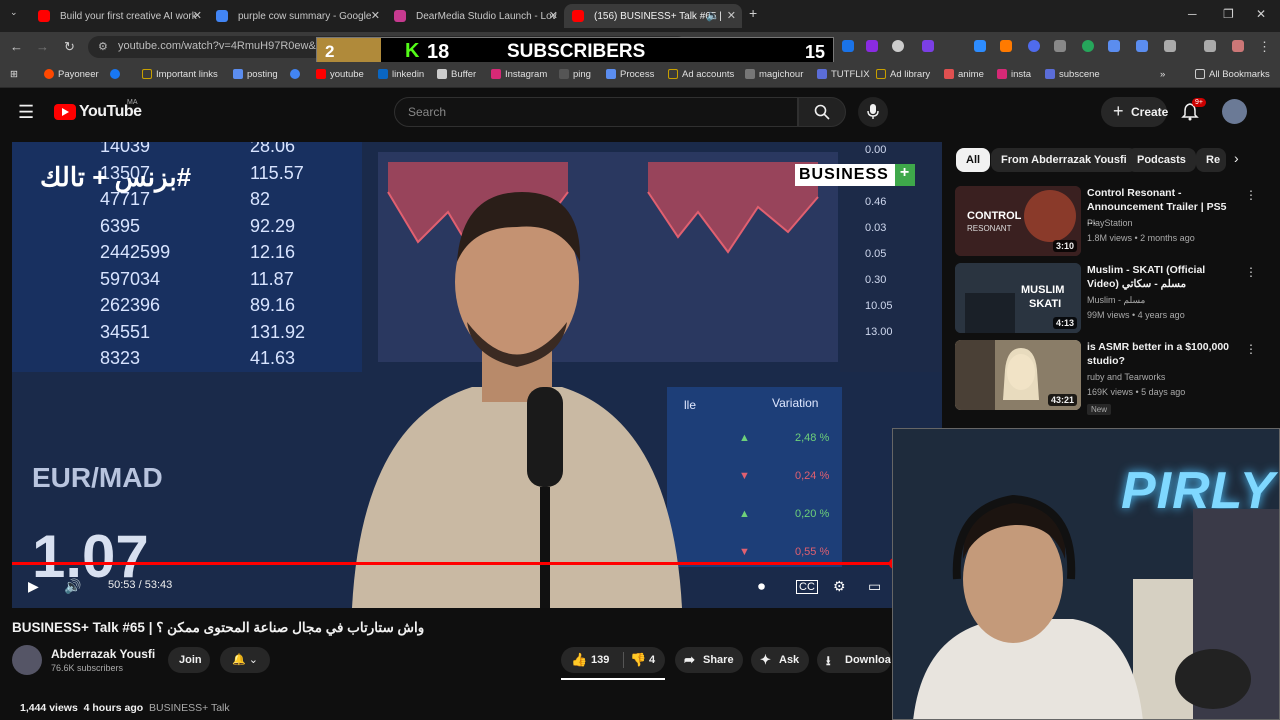  What do you see at coordinates (1234, 111) in the screenshot?
I see `user-avatar` at bounding box center [1234, 111].